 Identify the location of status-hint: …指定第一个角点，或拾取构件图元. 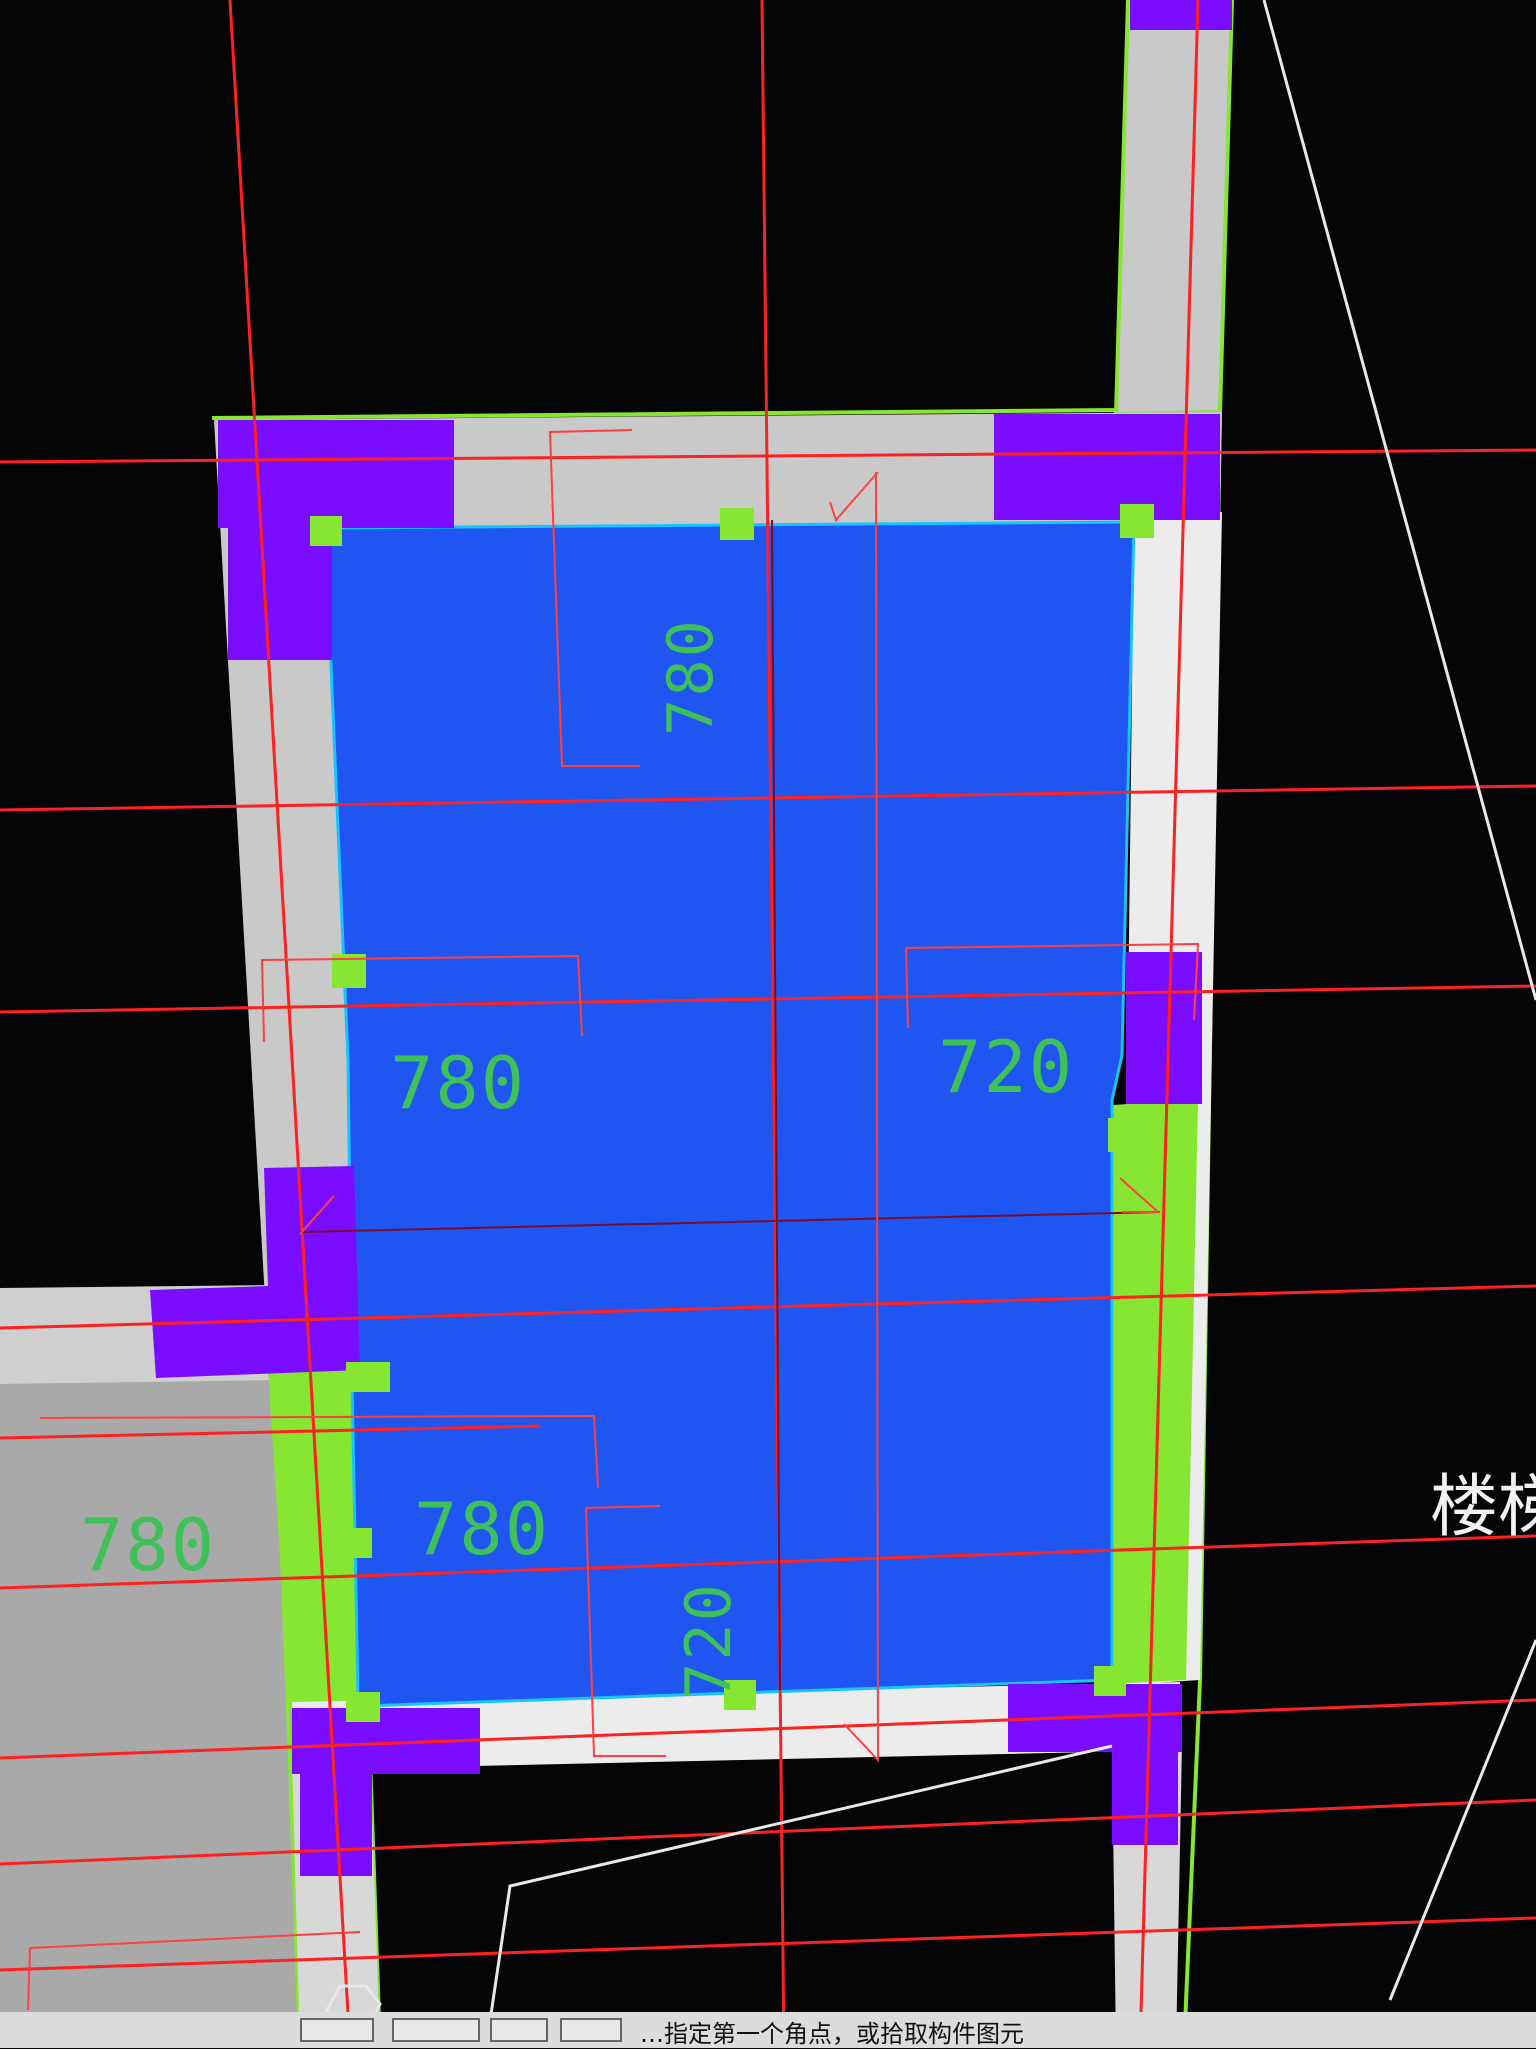
(832, 2034).